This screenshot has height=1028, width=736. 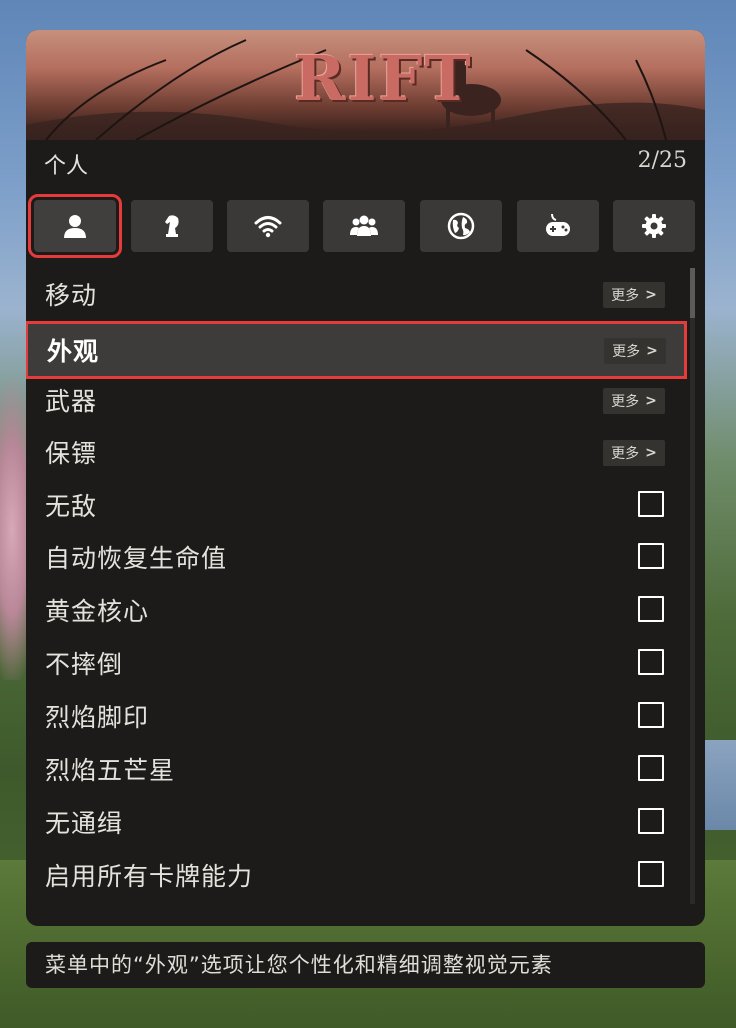 I want to click on tab-globe, so click(x=461, y=226).